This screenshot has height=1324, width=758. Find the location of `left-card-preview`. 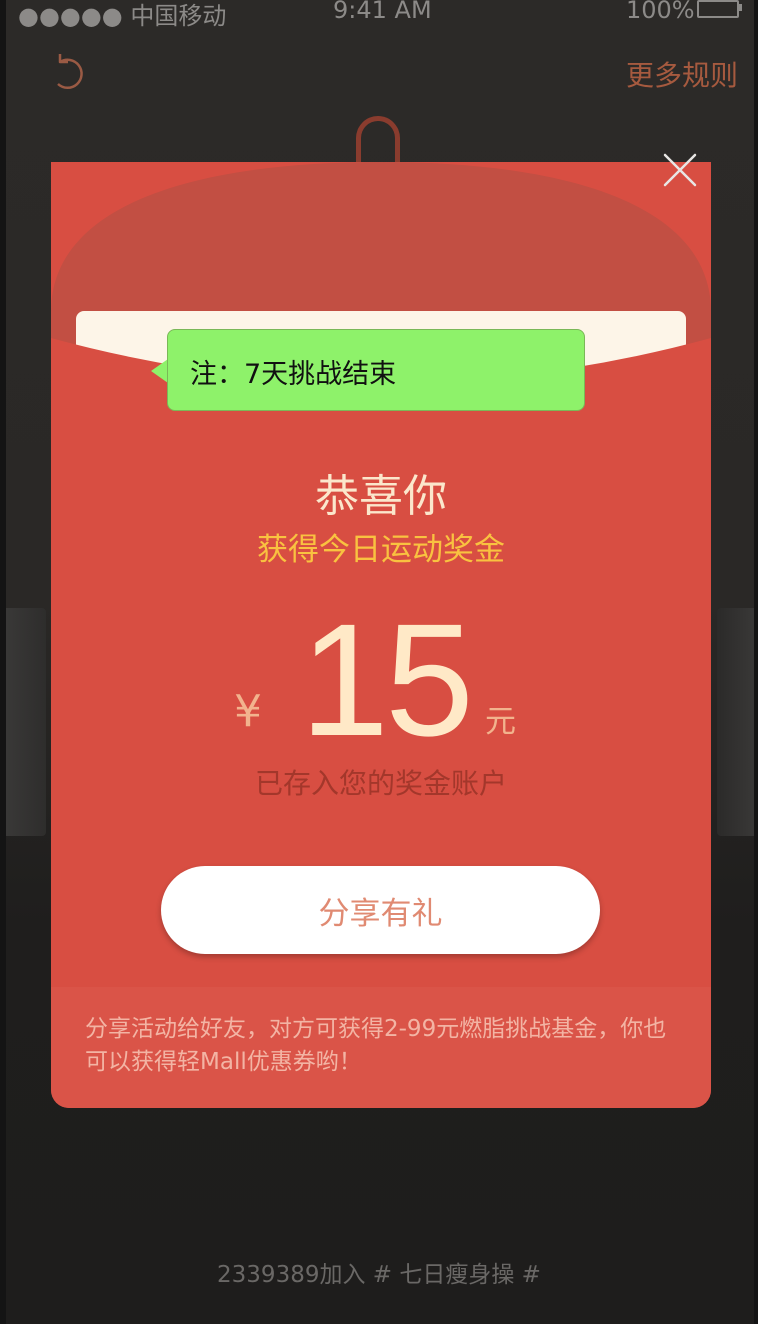

left-card-preview is located at coordinates (23, 722).